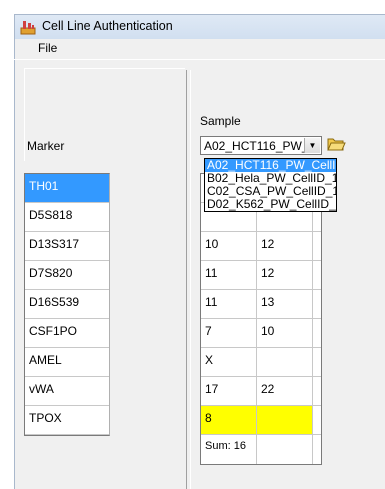 Image resolution: width=385 pixels, height=489 pixels. What do you see at coordinates (67, 275) in the screenshot?
I see `marker-row: D7S820` at bounding box center [67, 275].